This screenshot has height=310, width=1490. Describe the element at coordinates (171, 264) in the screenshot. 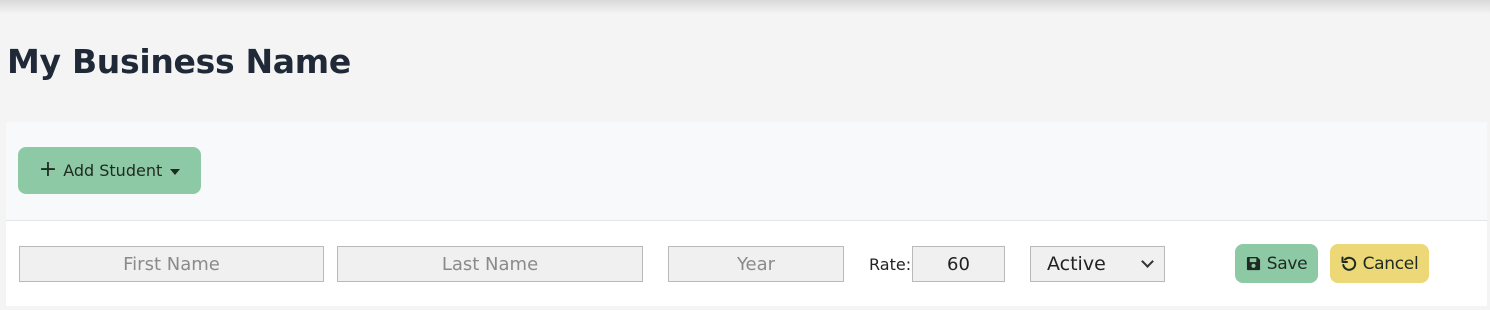

I see `first-name-input` at that location.